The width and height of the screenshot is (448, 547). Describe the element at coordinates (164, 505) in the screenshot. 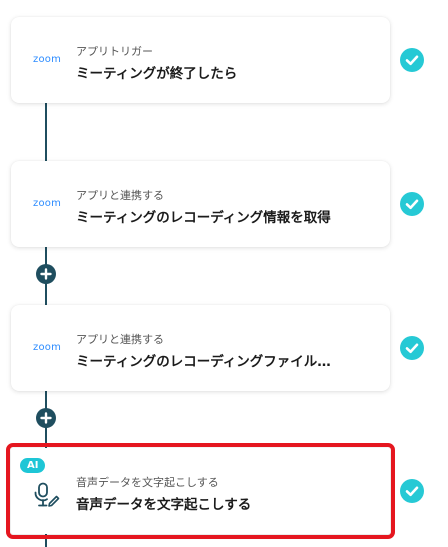

I see `step-title: 音声データを文字起こしする` at that location.